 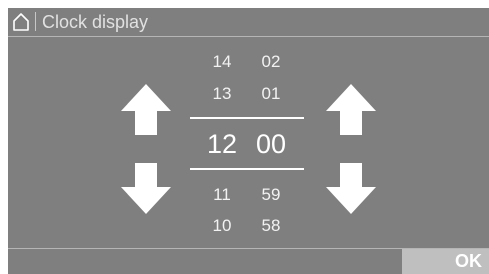 I want to click on minute-selected: 00, so click(x=271, y=144).